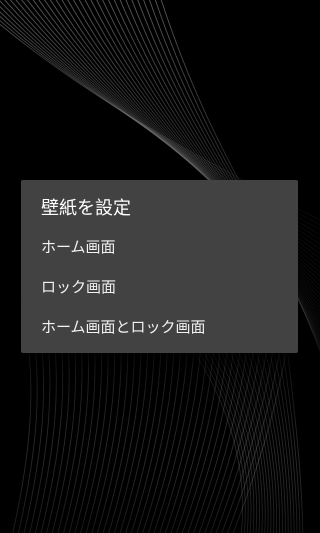 The height and width of the screenshot is (533, 320). What do you see at coordinates (159, 287) in the screenshot?
I see `option-lock-screen: ロック画面` at bounding box center [159, 287].